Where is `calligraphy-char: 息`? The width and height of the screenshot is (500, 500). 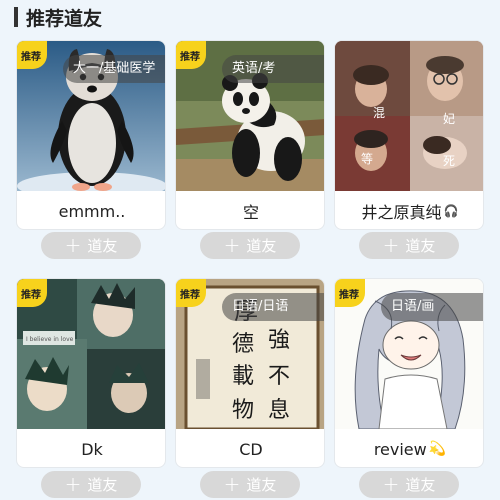
calligraphy-char: 息 is located at coordinates (279, 410).